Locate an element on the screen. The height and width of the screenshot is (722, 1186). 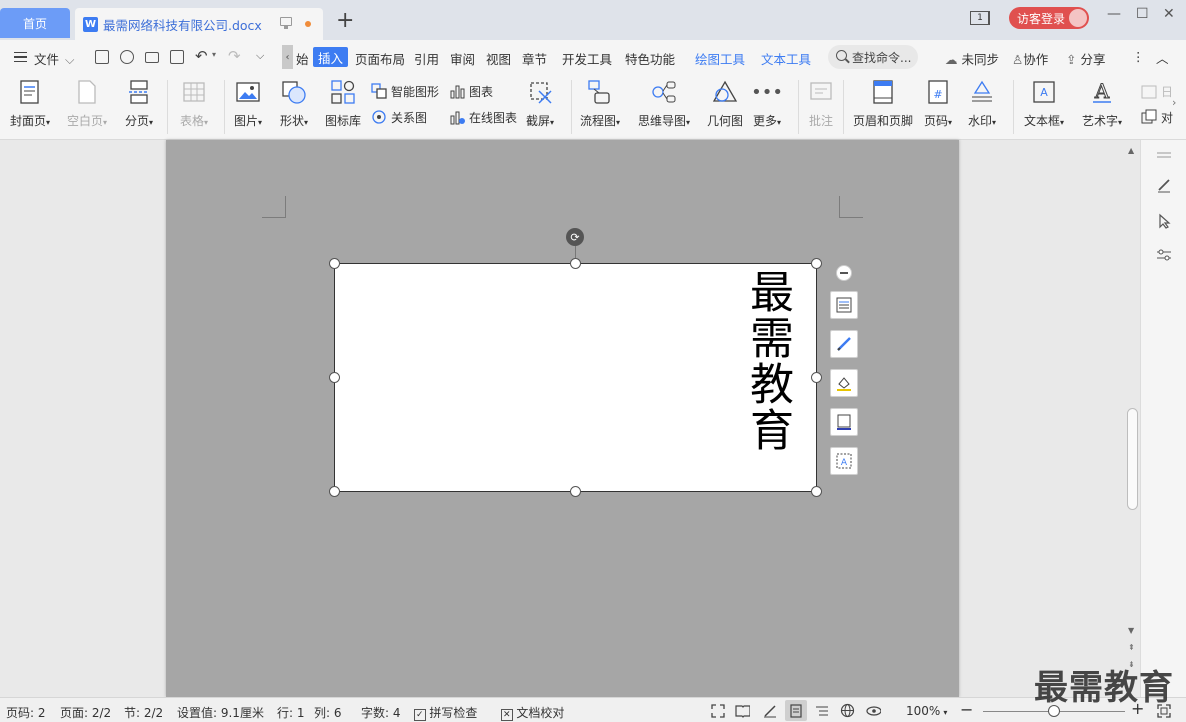
tab-scroll-left-button: ‹ is located at coordinates (287, 57).